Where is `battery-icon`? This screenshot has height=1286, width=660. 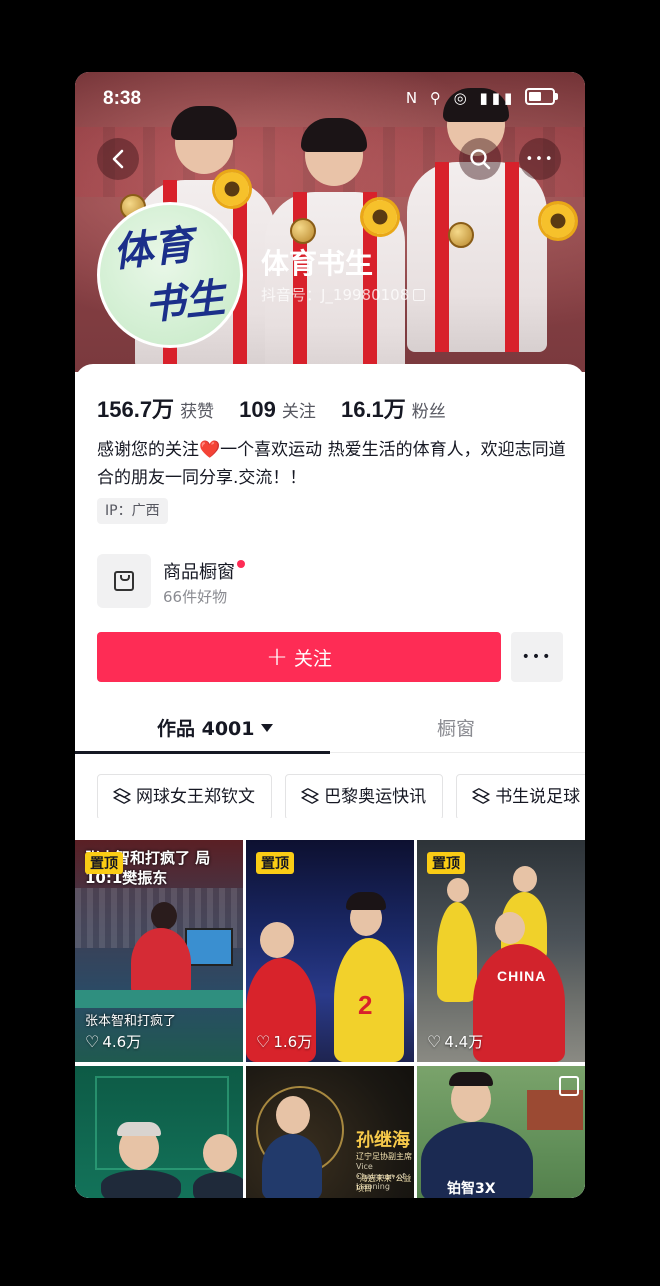 battery-icon is located at coordinates (541, 96).